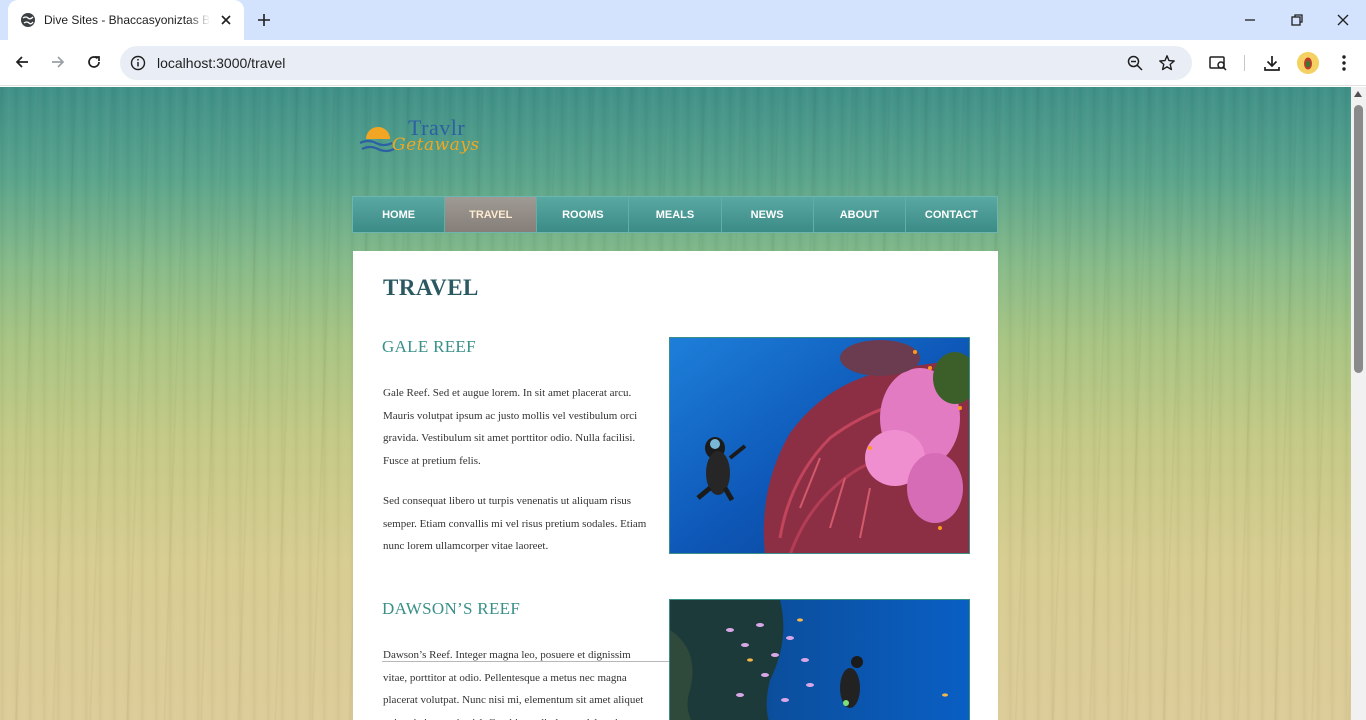 This screenshot has height=720, width=1366. Describe the element at coordinates (431, 287) in the screenshot. I see `page-title: TRAVEL` at that location.